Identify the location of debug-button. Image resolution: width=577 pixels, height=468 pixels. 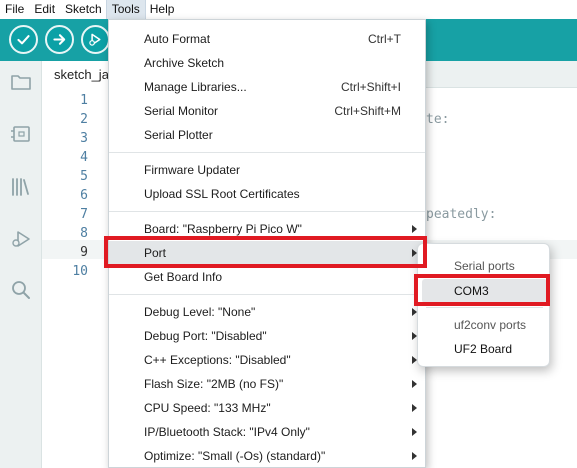
(95, 39).